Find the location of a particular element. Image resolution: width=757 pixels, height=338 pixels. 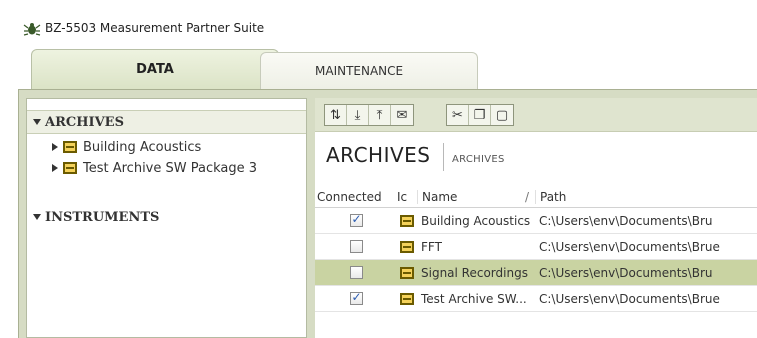

row-name: Building Acoustics is located at coordinates (476, 220).